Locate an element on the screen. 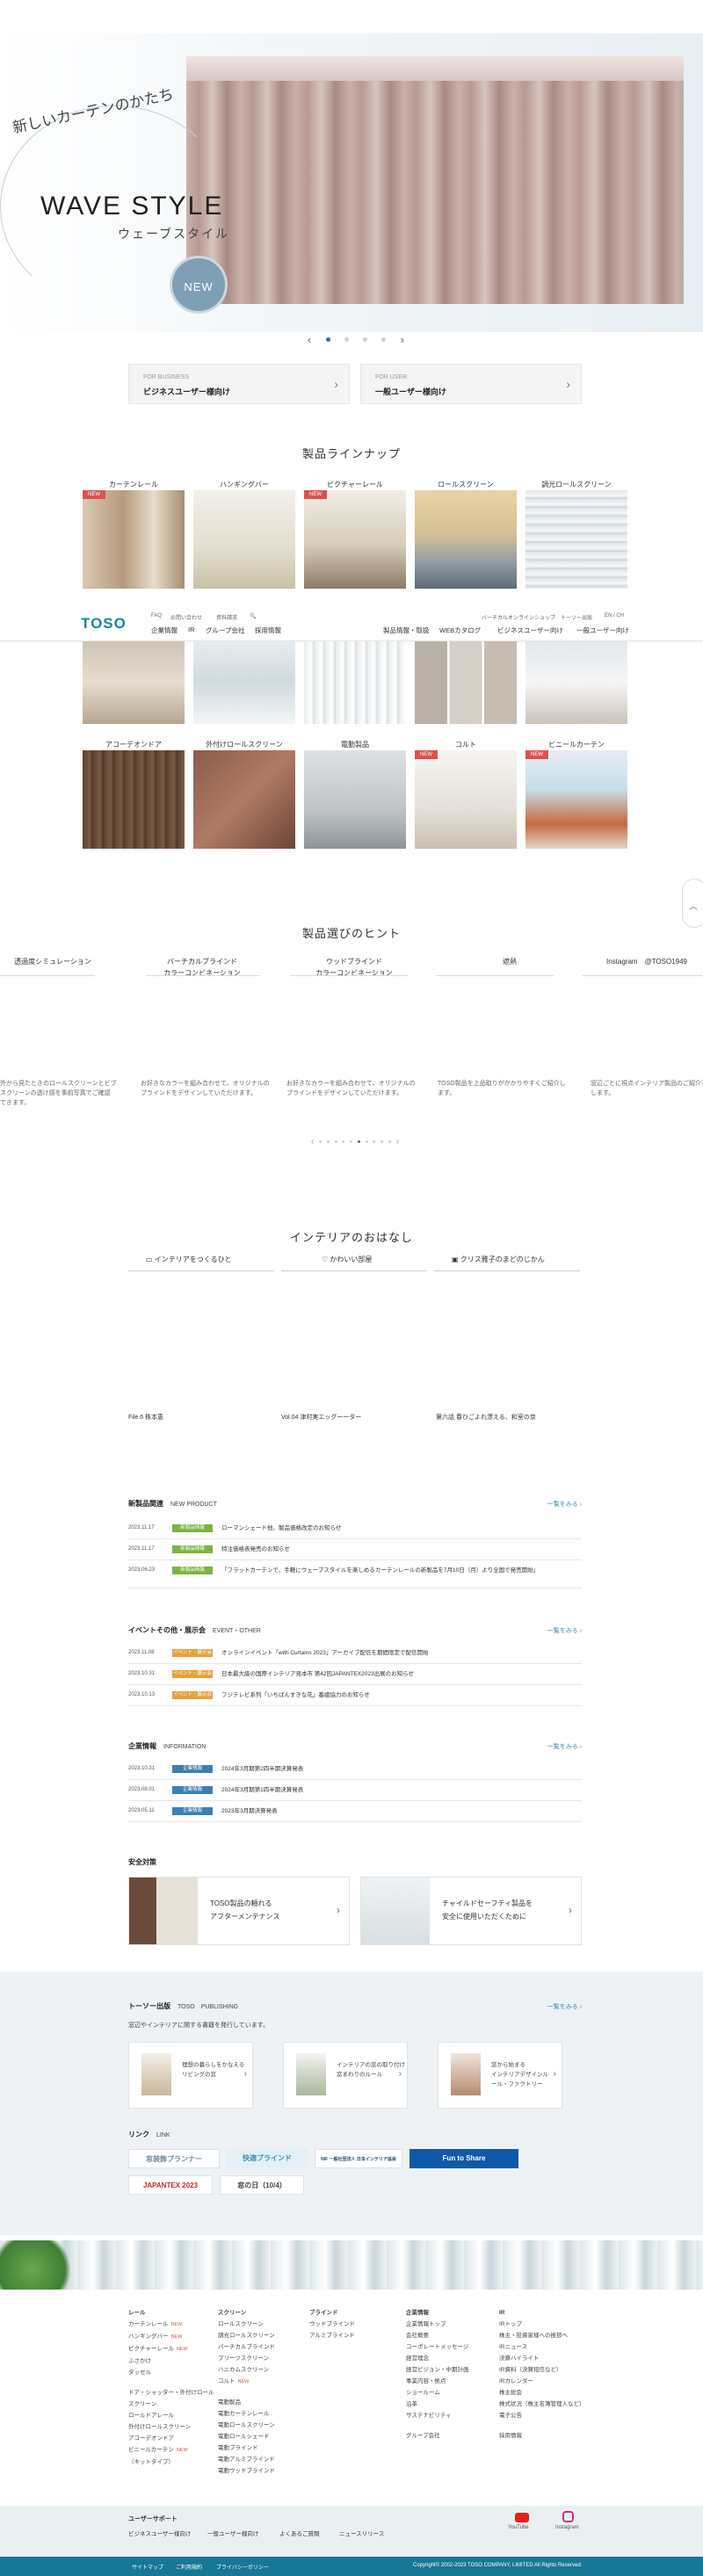 The height and width of the screenshot is (2576, 703). footer-link: バーチカルブラインド is located at coordinates (262, 2347).